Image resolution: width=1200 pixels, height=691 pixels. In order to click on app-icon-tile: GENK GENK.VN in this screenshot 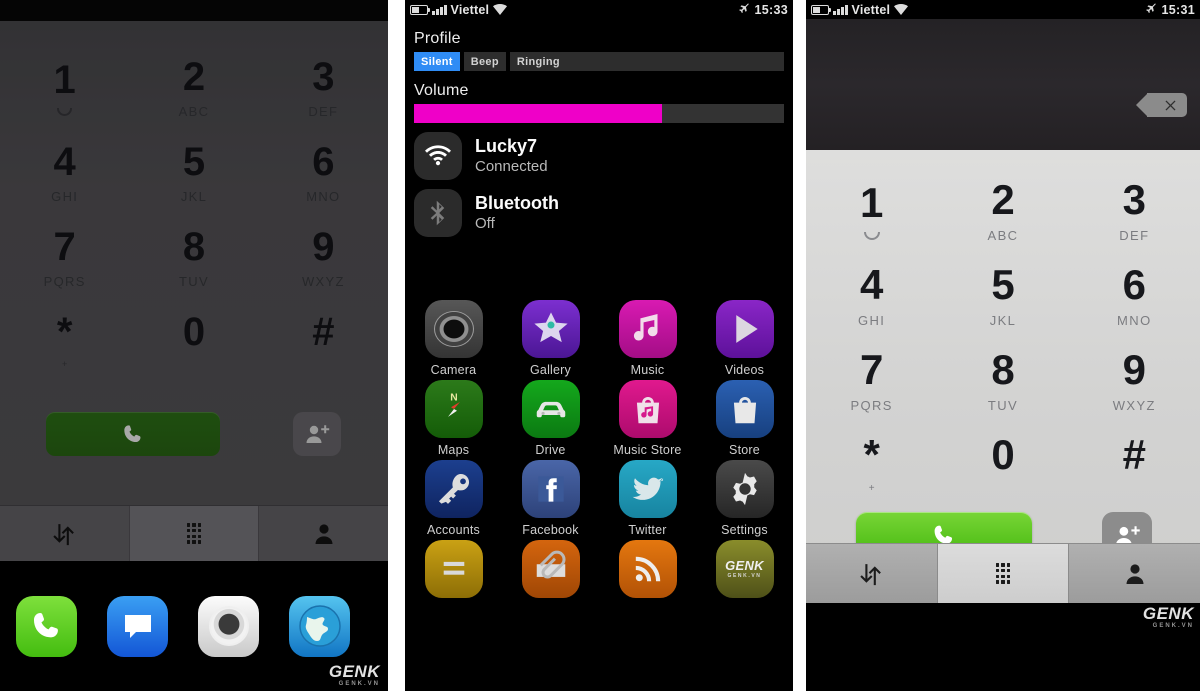, I will do `click(744, 569)`.